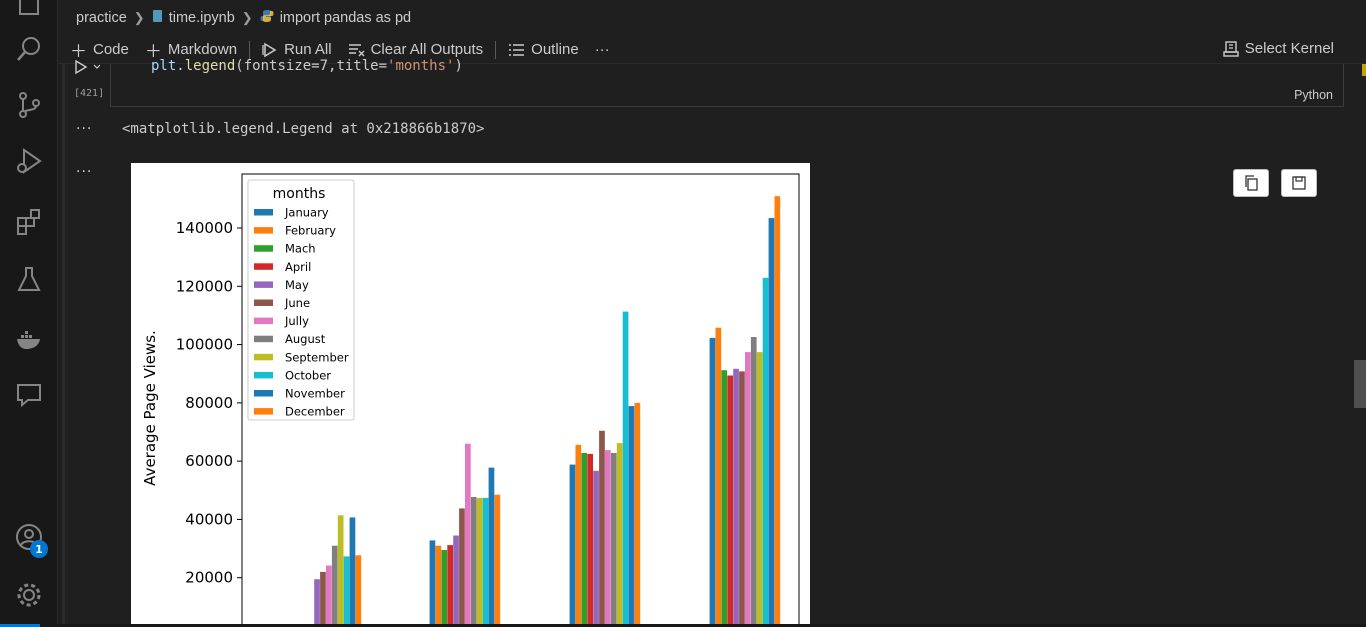  I want to click on vertical-scrollbar-thumb, so click(1360, 384).